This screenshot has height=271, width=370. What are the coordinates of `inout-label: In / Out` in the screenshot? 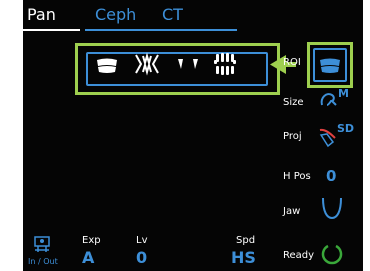 It's located at (43, 261).